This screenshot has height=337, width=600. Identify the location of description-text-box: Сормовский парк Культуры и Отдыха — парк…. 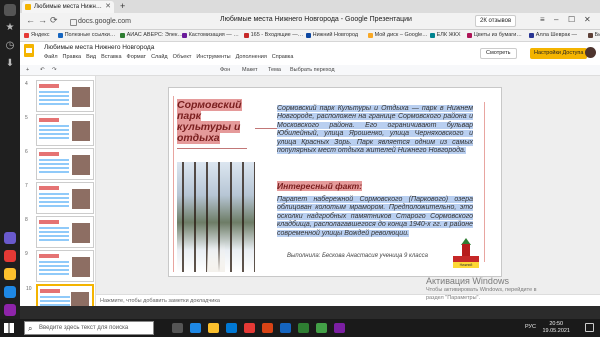
(375, 130).